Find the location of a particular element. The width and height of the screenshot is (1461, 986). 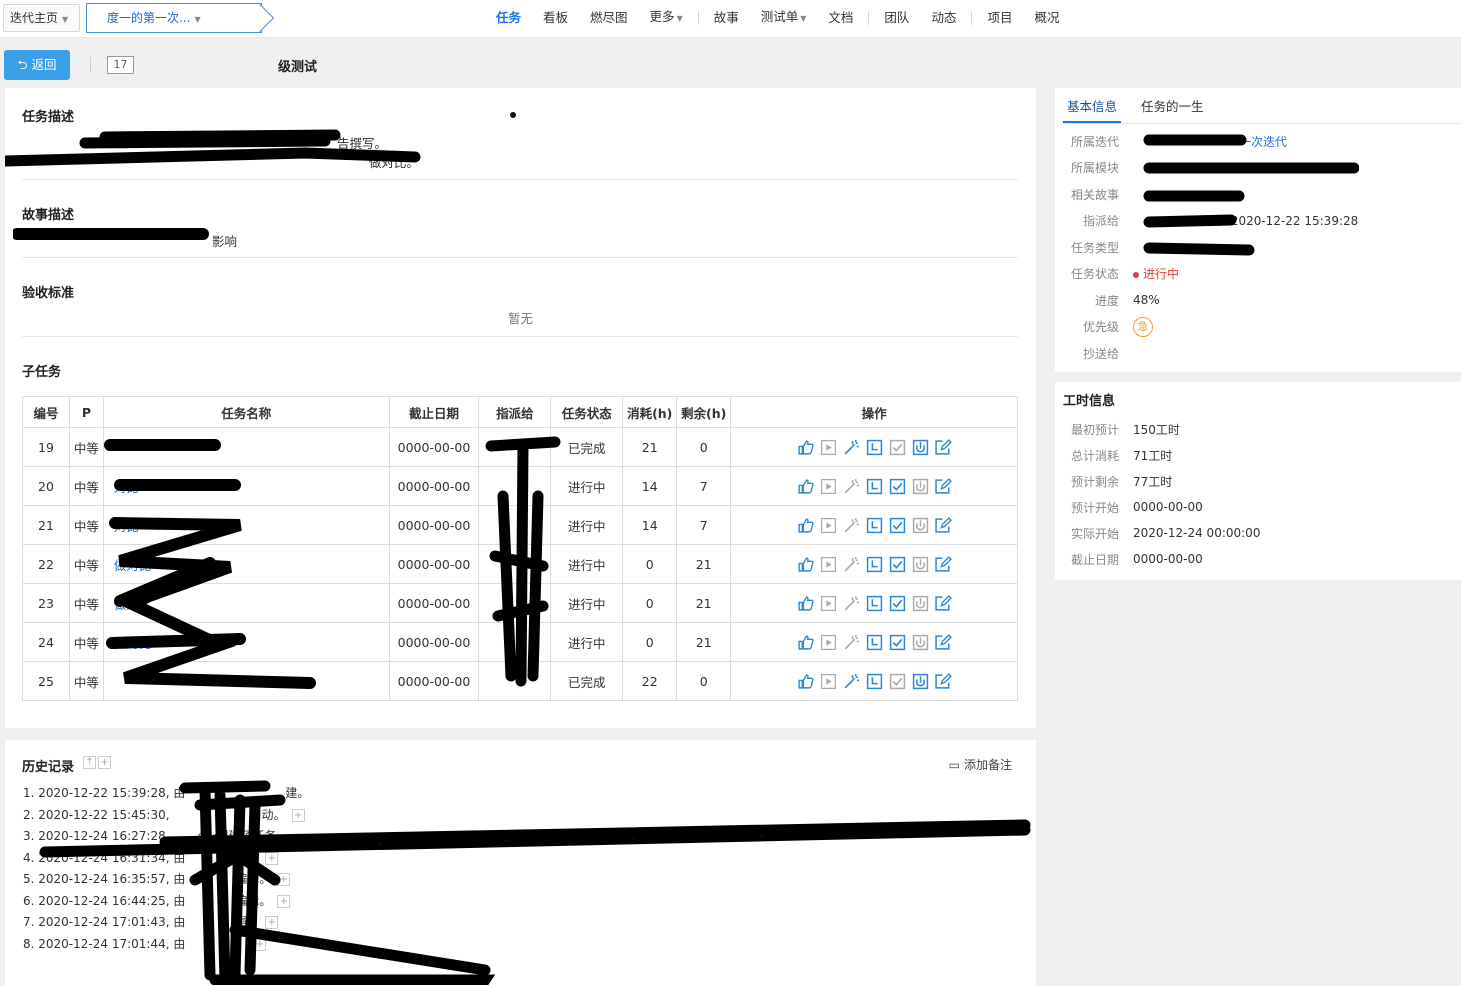

nav-dynamic: 动态 is located at coordinates (943, 18).